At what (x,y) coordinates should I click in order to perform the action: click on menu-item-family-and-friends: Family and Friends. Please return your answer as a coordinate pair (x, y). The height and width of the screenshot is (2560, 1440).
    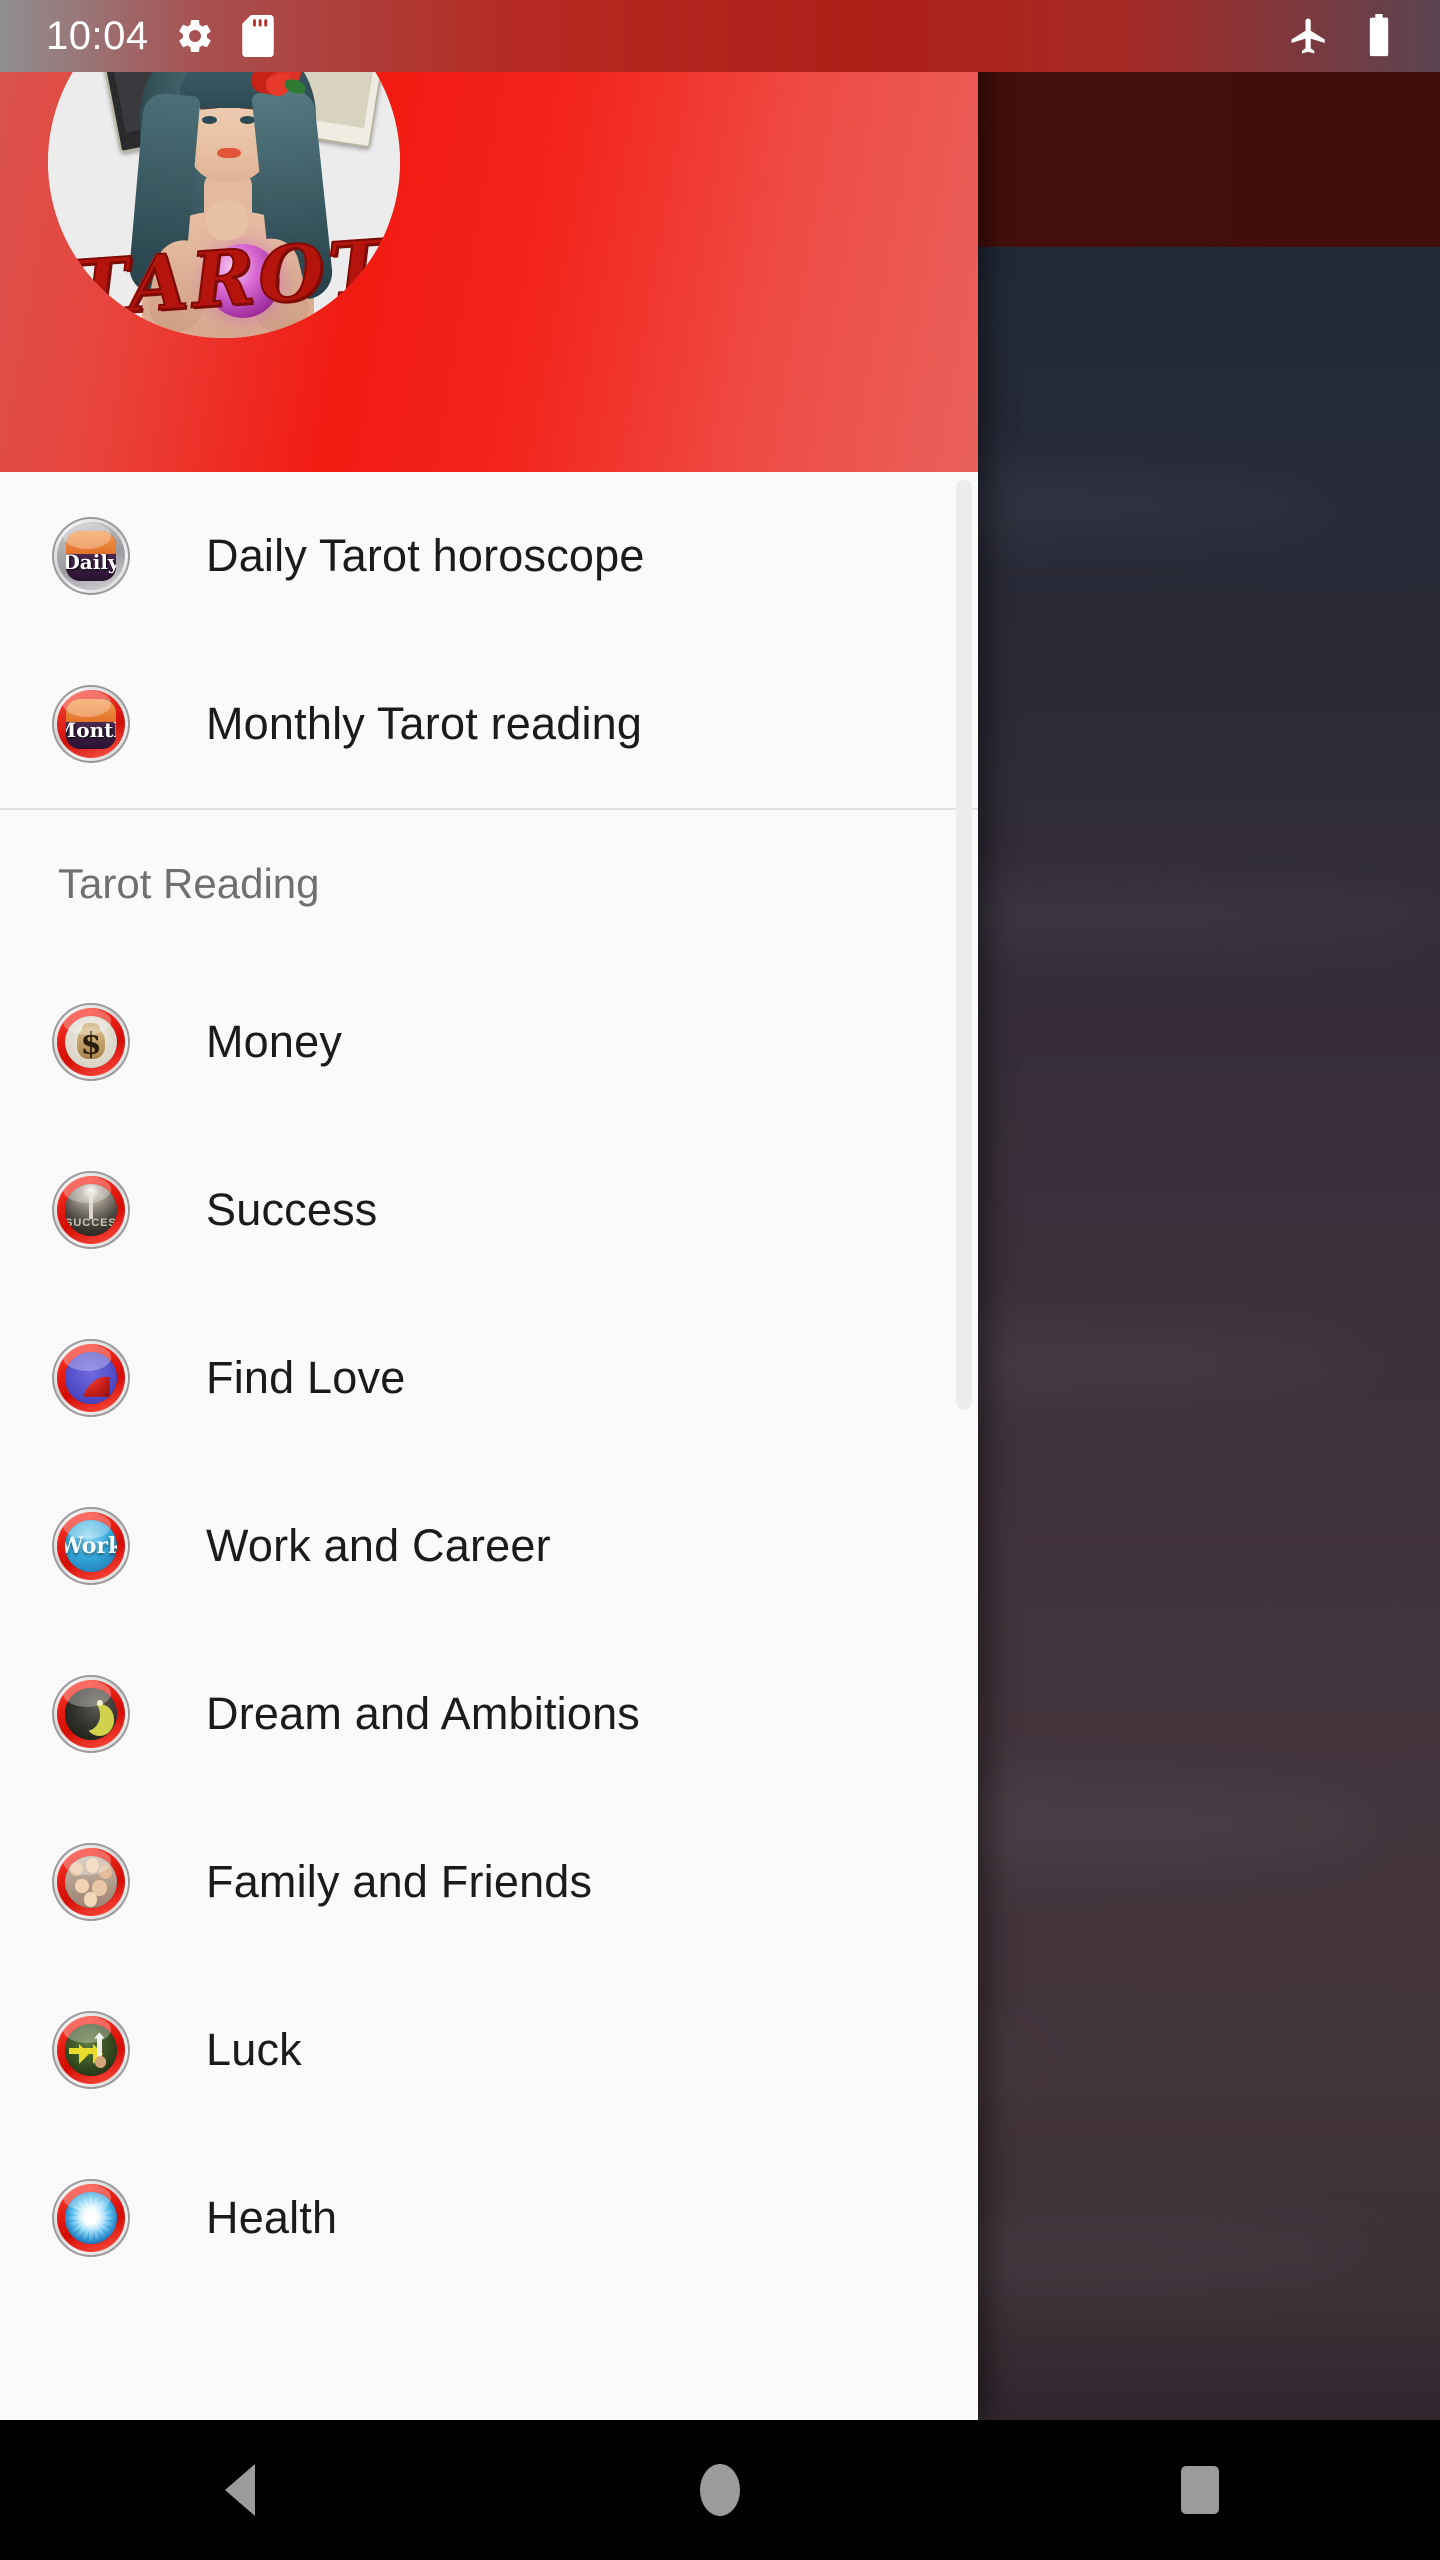
    Looking at the image, I should click on (489, 1882).